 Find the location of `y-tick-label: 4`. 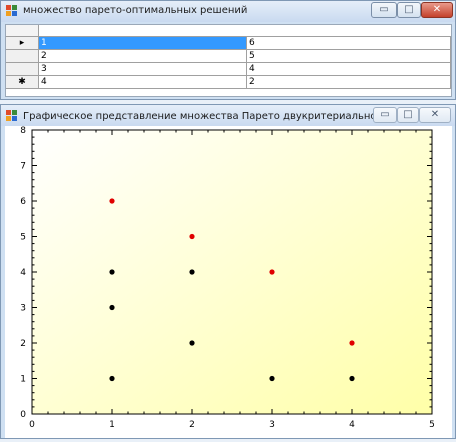

y-tick-label: 4 is located at coordinates (23, 273).